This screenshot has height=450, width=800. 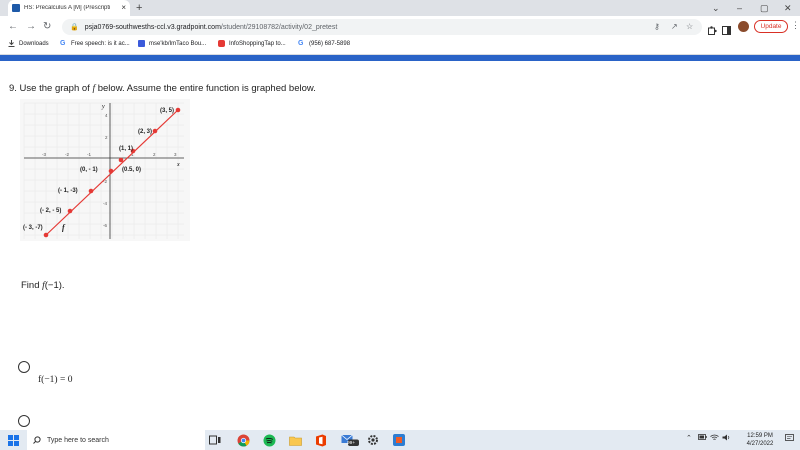 I want to click on point-neg3-neg7, so click(x=46, y=235).